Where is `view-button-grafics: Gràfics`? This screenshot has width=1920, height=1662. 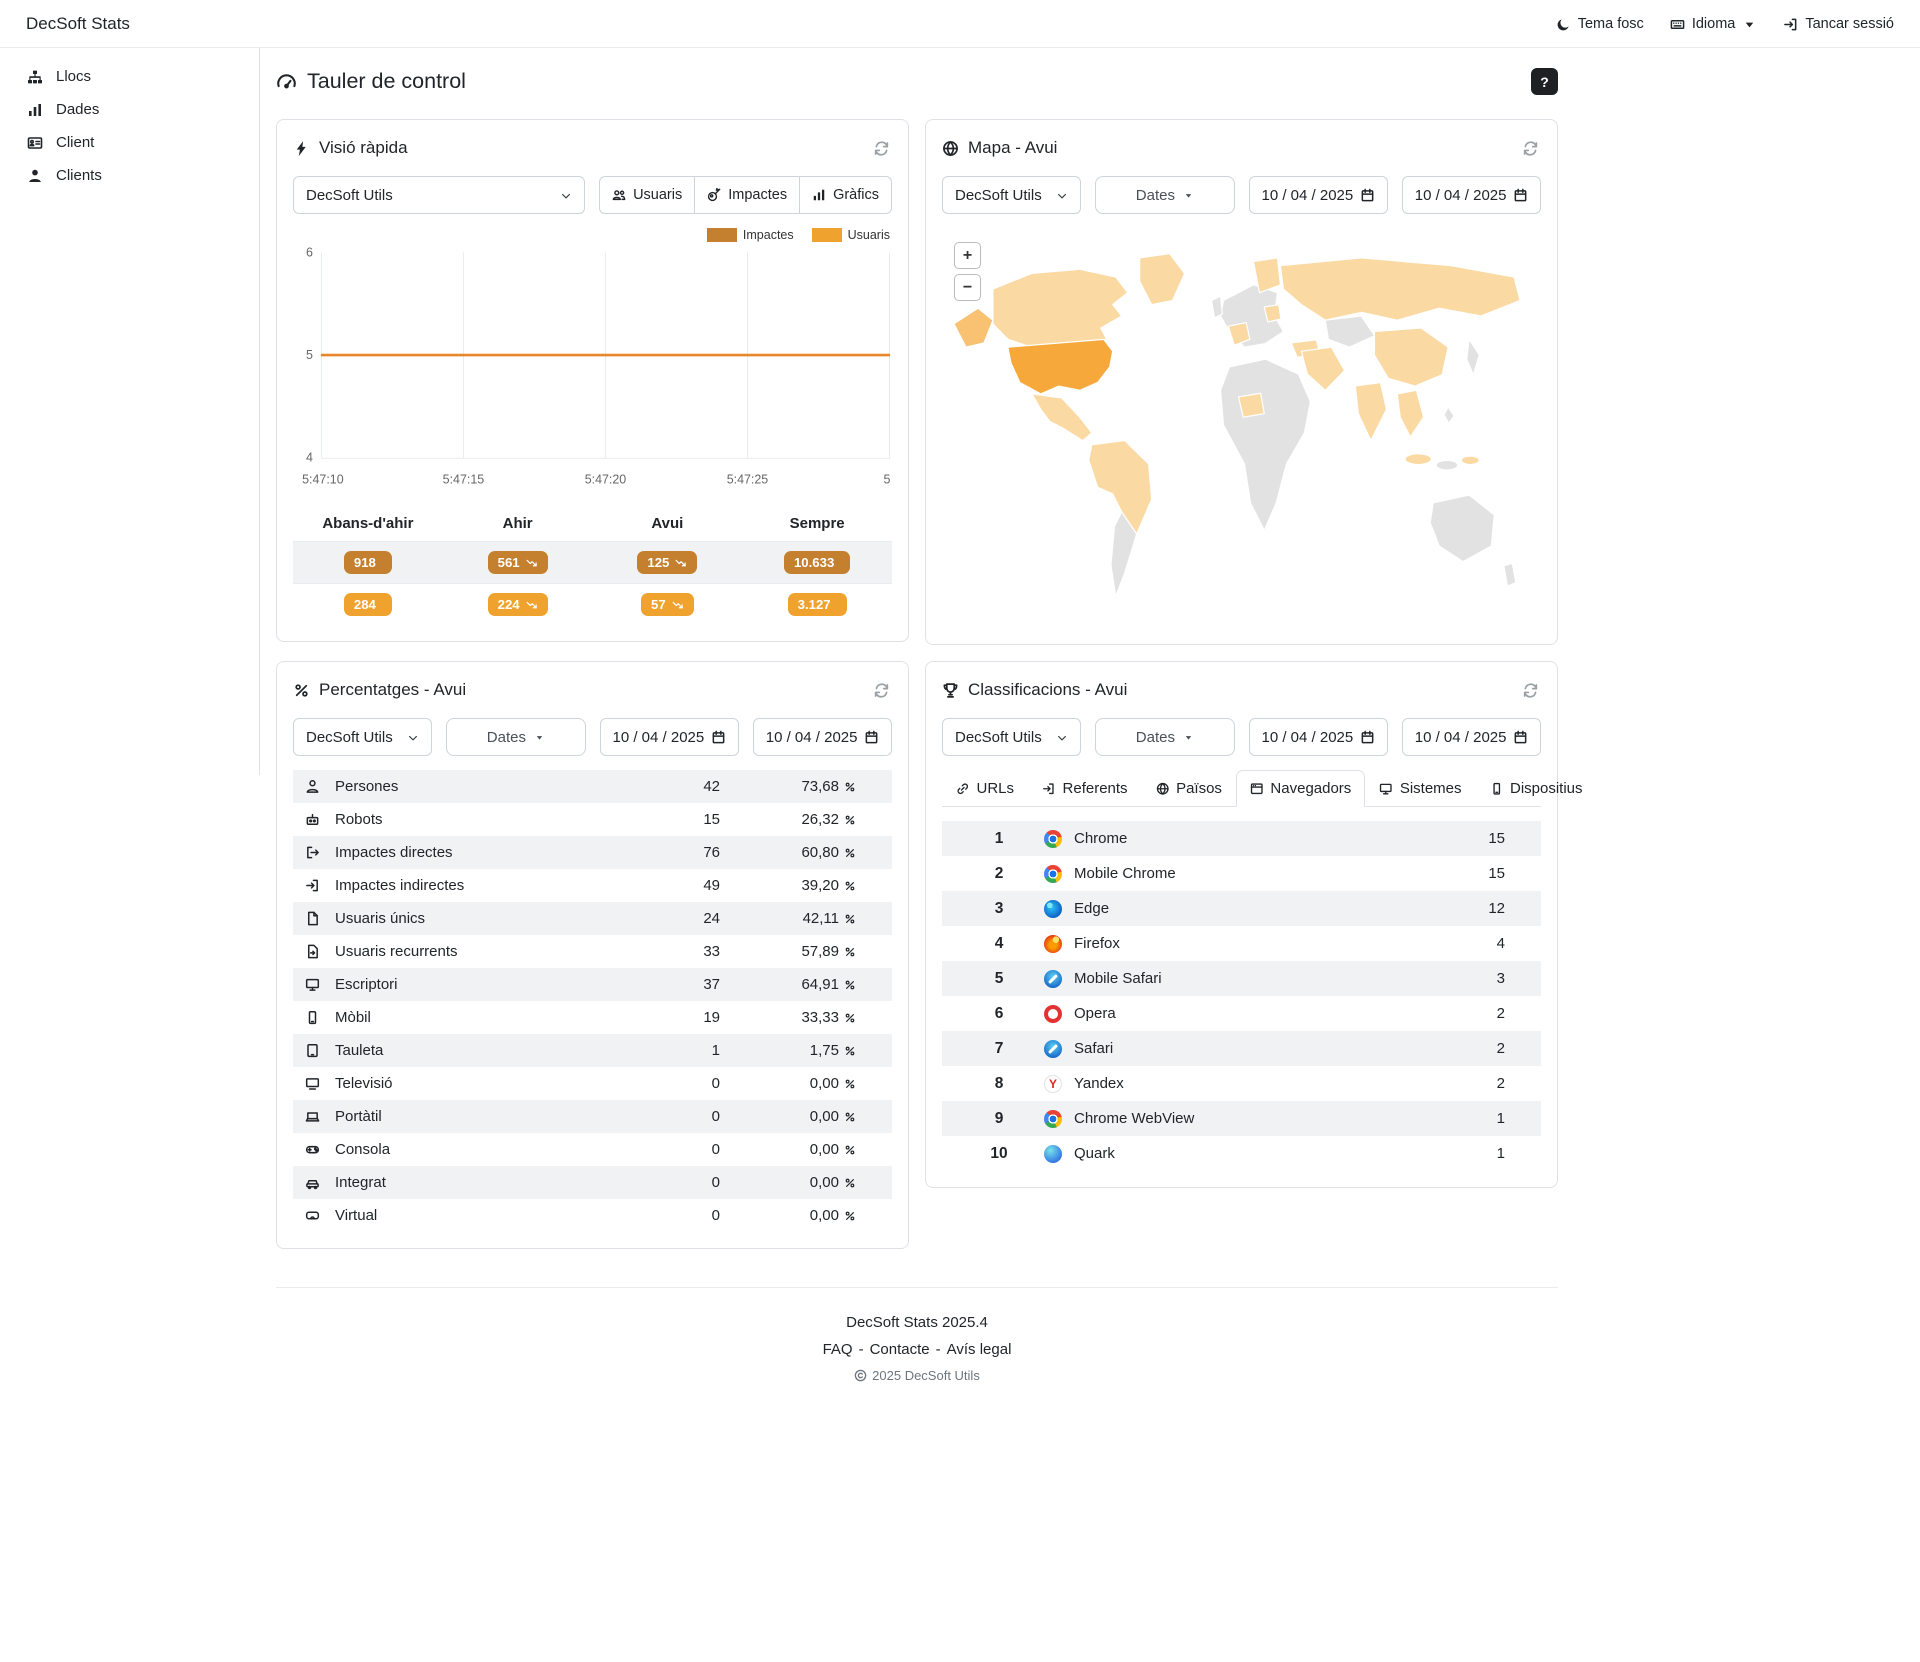
view-button-grafics: Gràfics is located at coordinates (845, 195).